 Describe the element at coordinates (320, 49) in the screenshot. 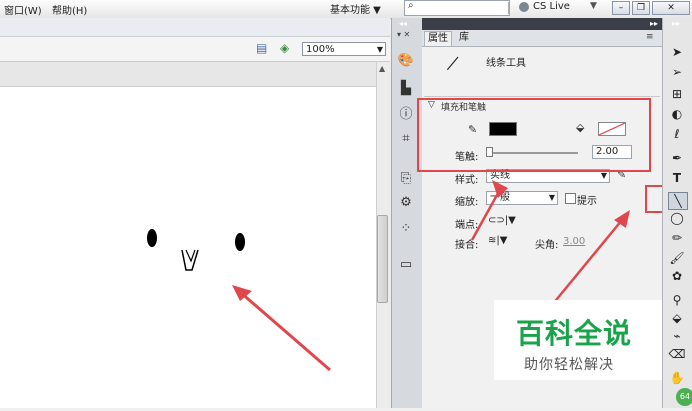

I see `zoom-value: 100%` at that location.